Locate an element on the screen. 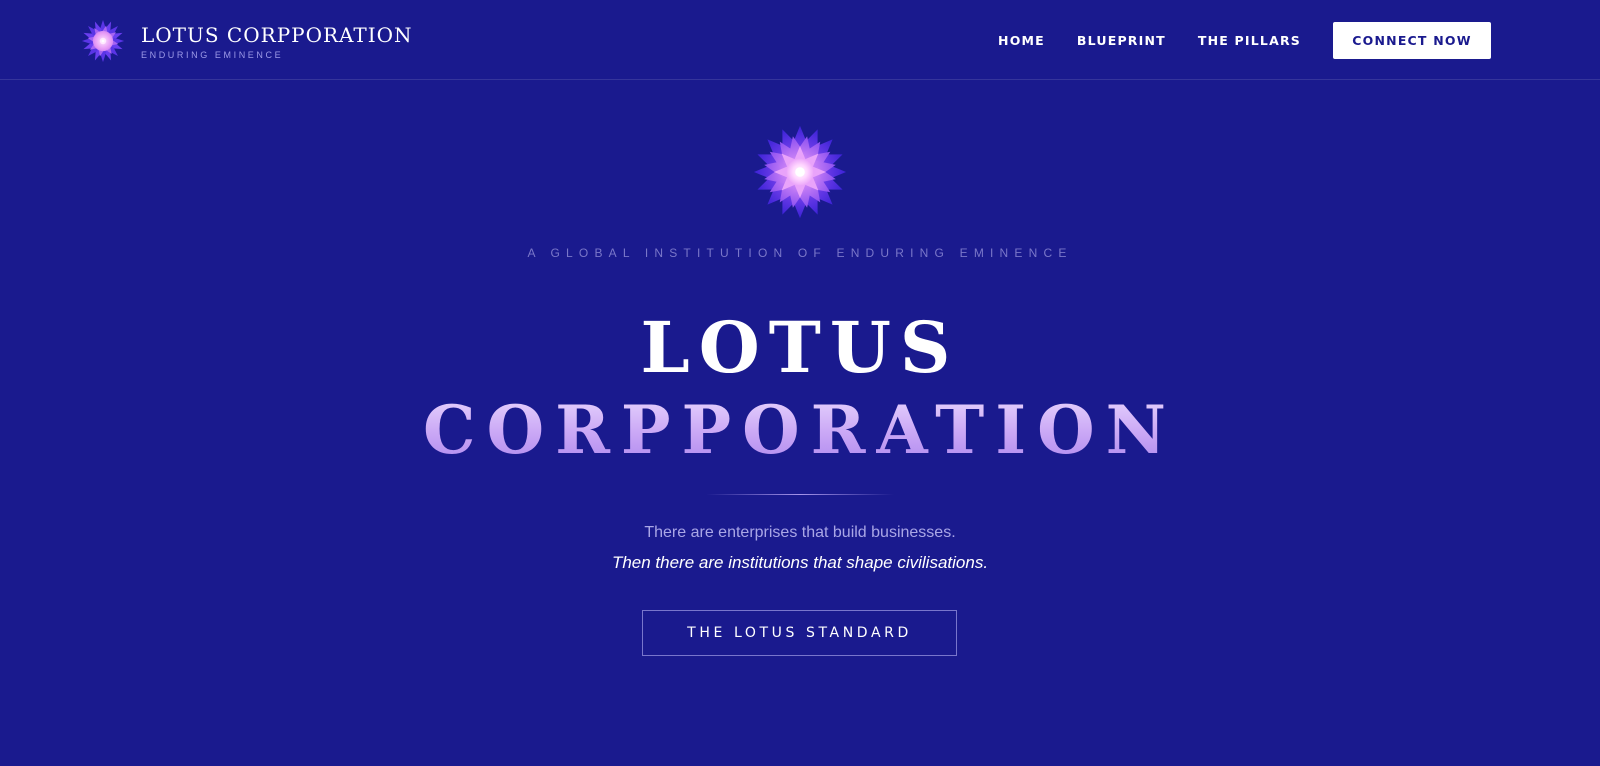  brand-text: LOTUS CORPPORATION ENDURING EMINENCE is located at coordinates (277, 41).